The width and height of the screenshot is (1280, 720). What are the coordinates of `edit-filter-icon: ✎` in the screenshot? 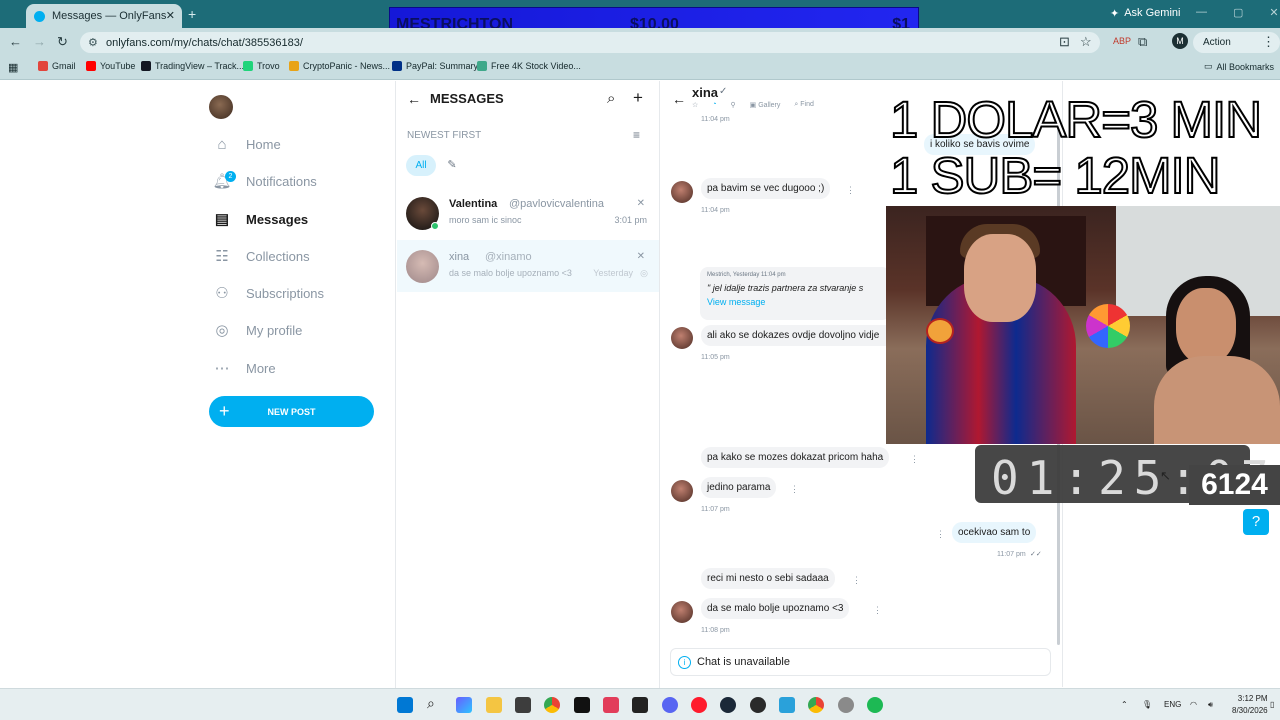 It's located at (452, 165).